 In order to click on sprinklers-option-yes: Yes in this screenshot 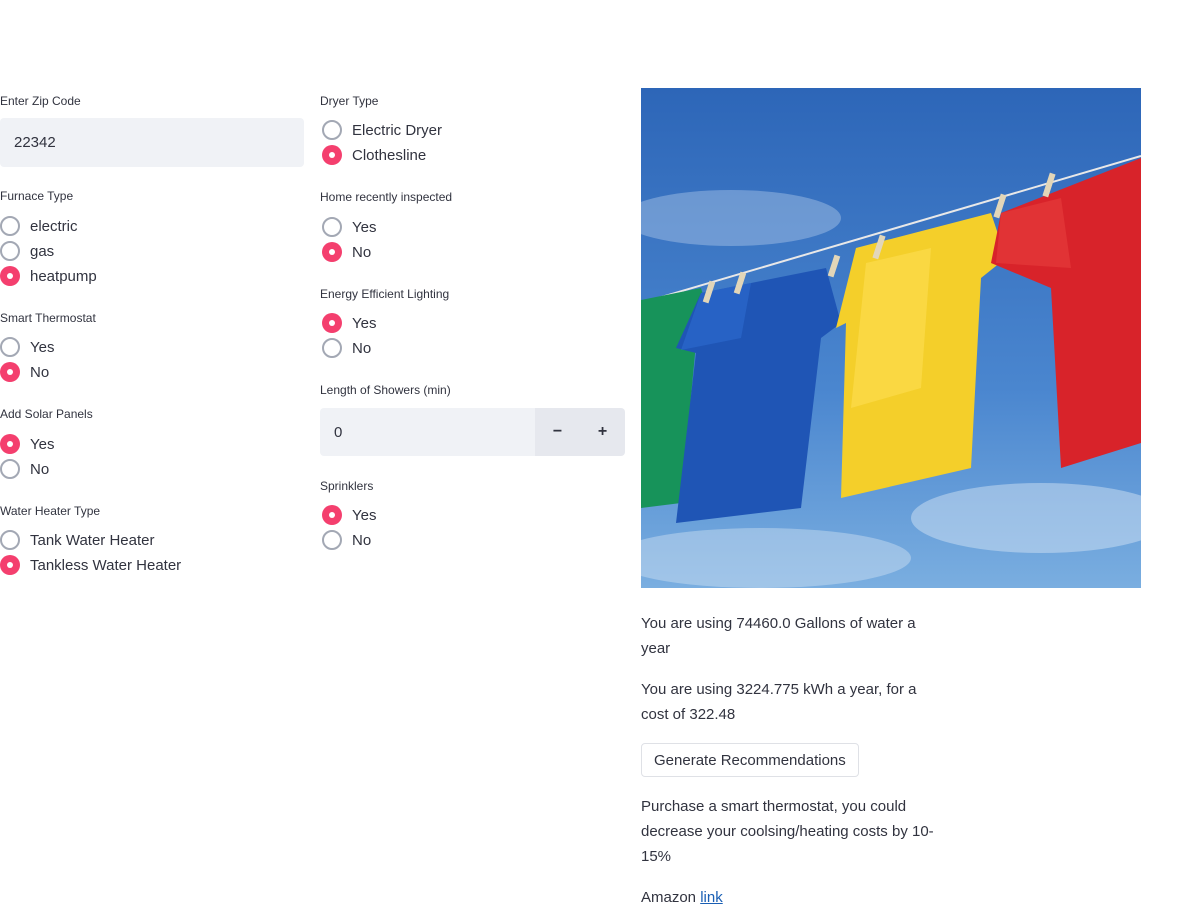, I will do `click(349, 515)`.